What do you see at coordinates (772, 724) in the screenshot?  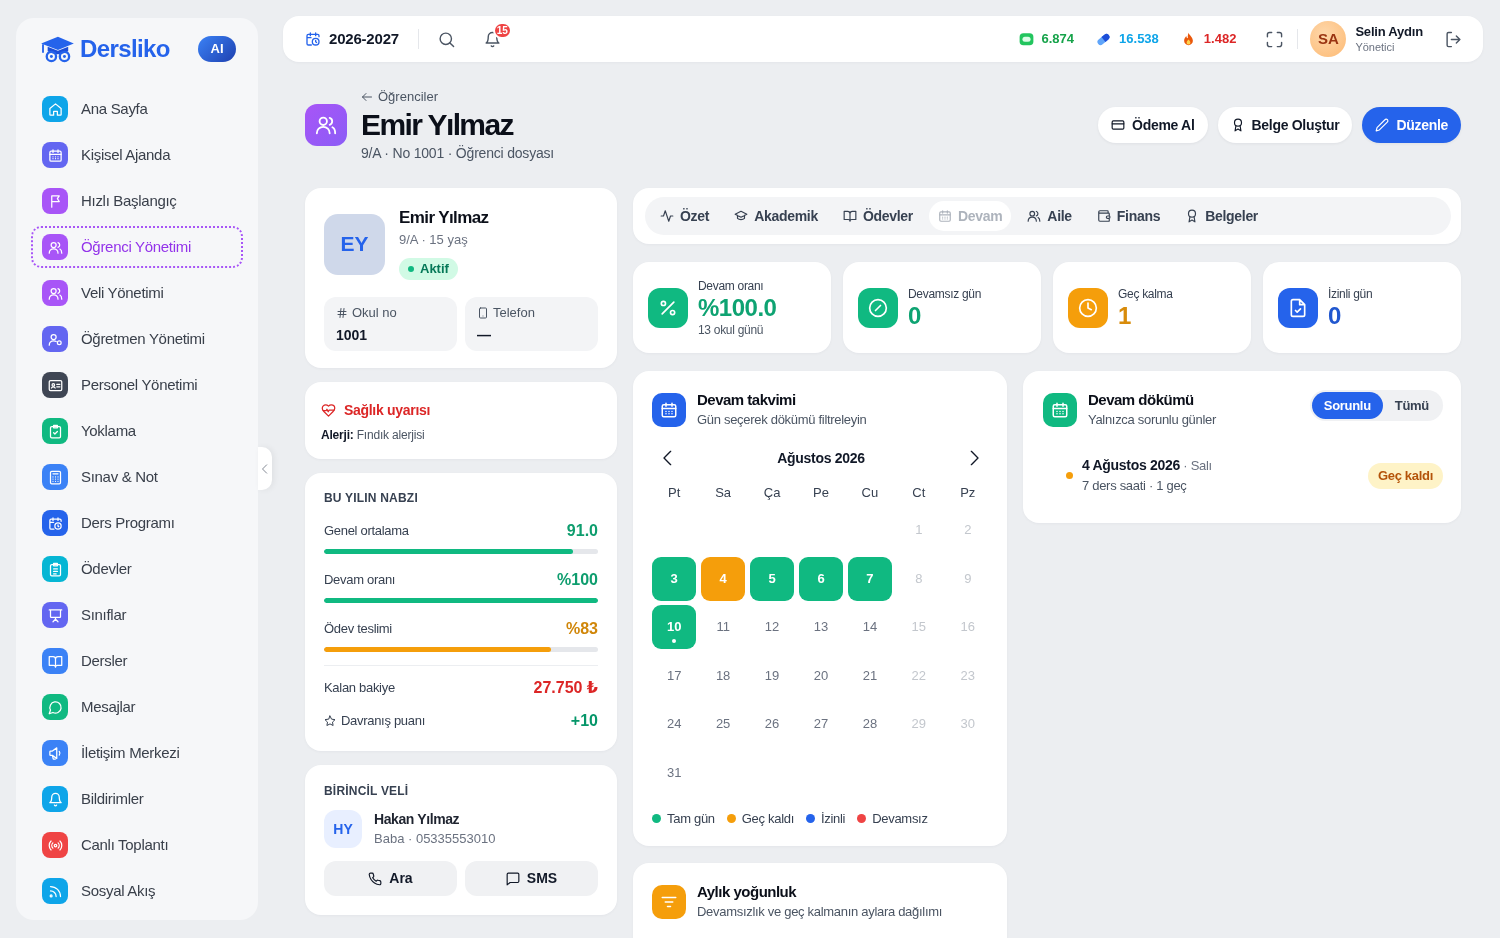 I see `calendar-day: 26` at bounding box center [772, 724].